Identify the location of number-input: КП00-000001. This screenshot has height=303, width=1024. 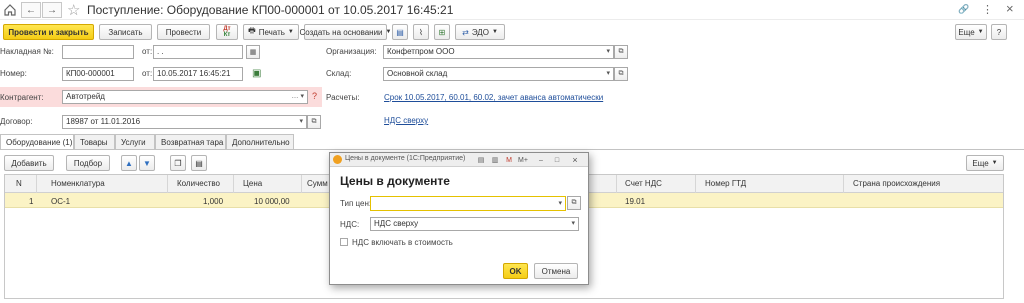
(98, 74).